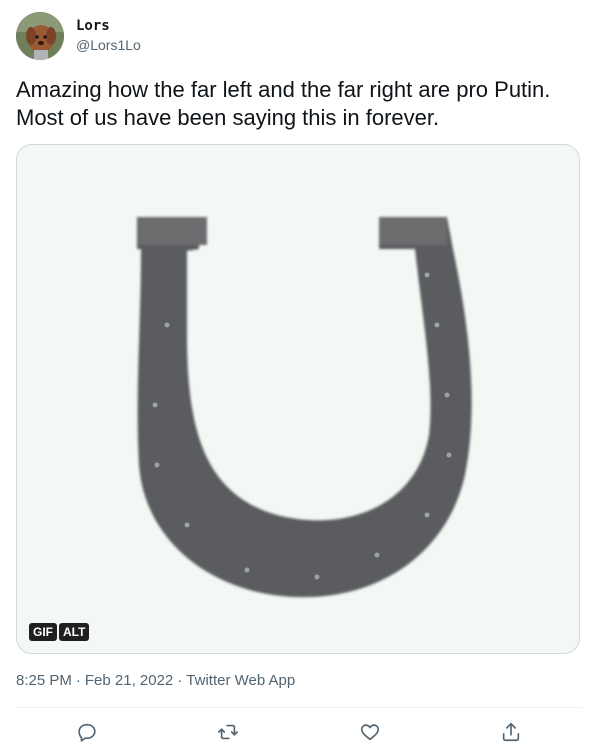 The image size is (598, 755). I want to click on author-names: Lors @Lors1Lo, so click(108, 35).